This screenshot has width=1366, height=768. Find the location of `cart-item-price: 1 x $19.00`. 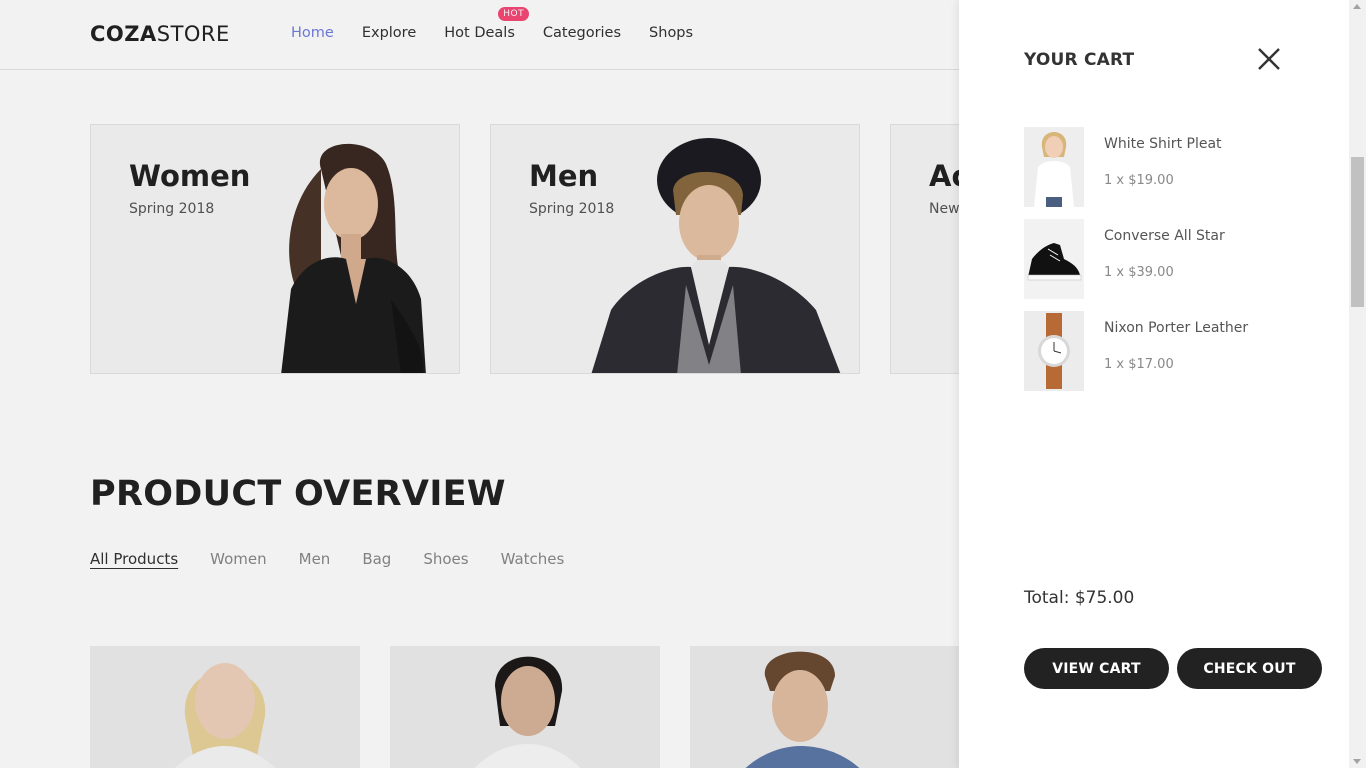

cart-item-price: 1 x $19.00 is located at coordinates (1139, 180).